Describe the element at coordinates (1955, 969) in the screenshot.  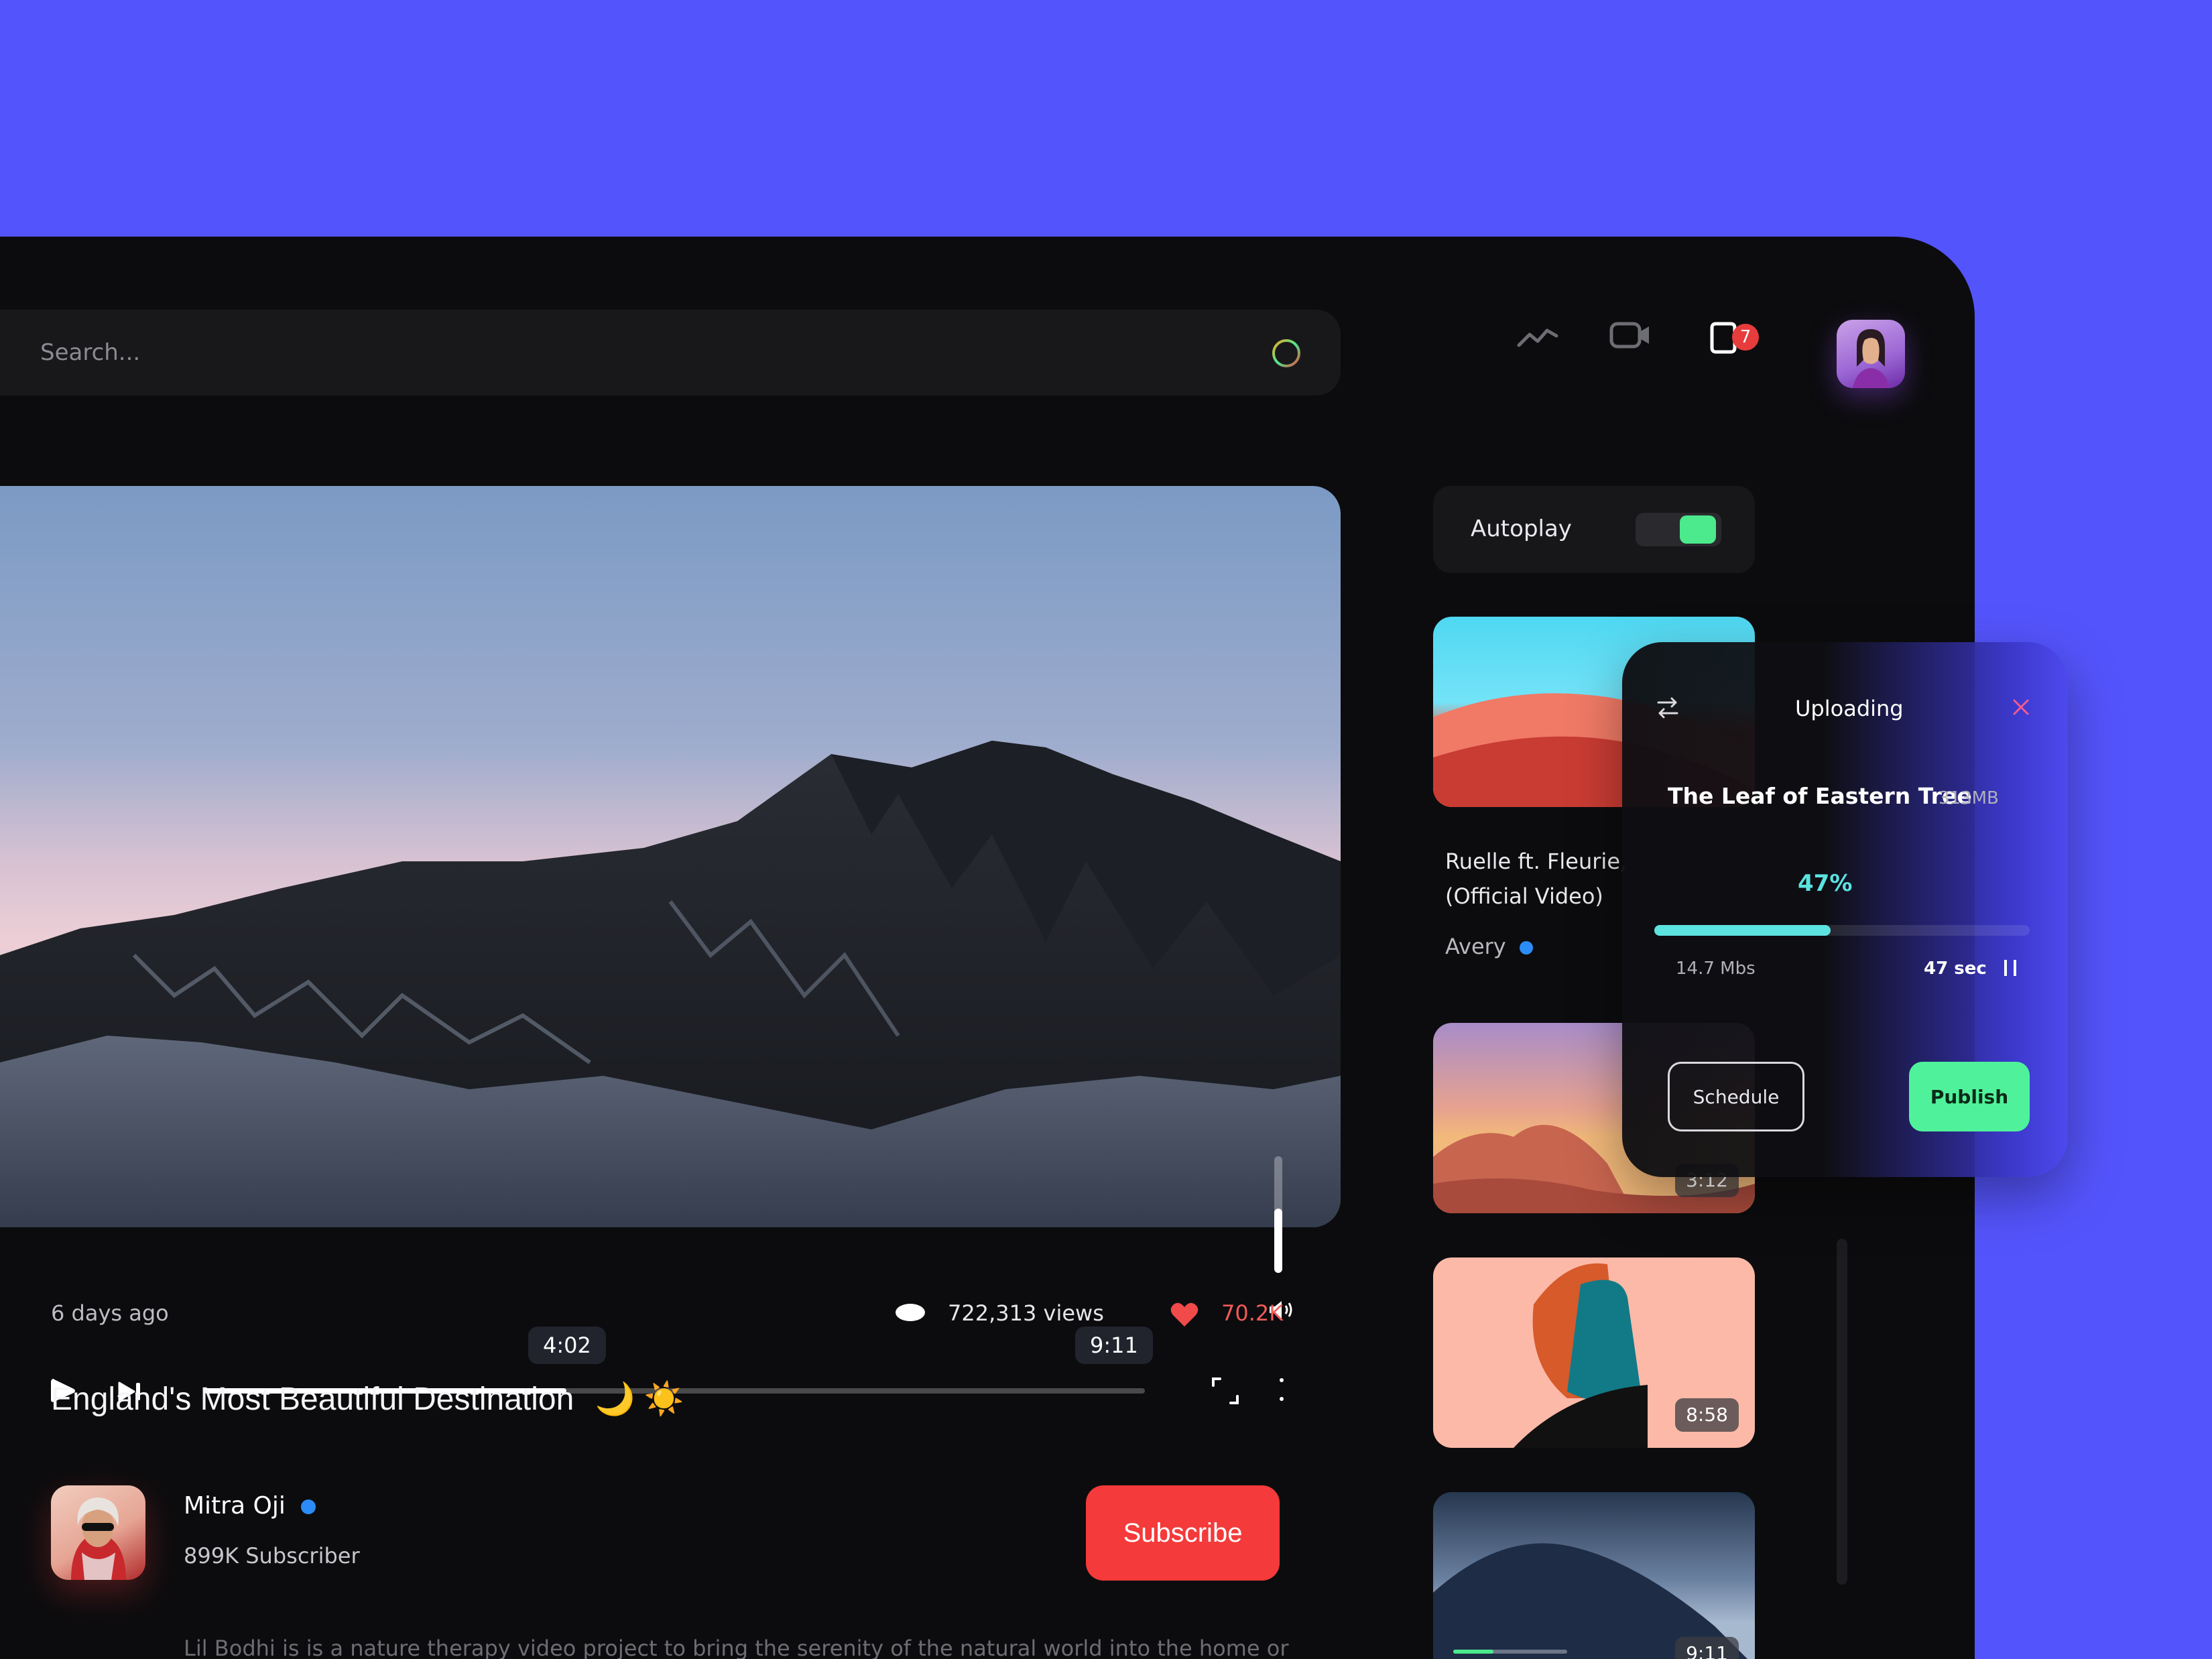
I see `upload-time-remaining: 47 sec` at that location.